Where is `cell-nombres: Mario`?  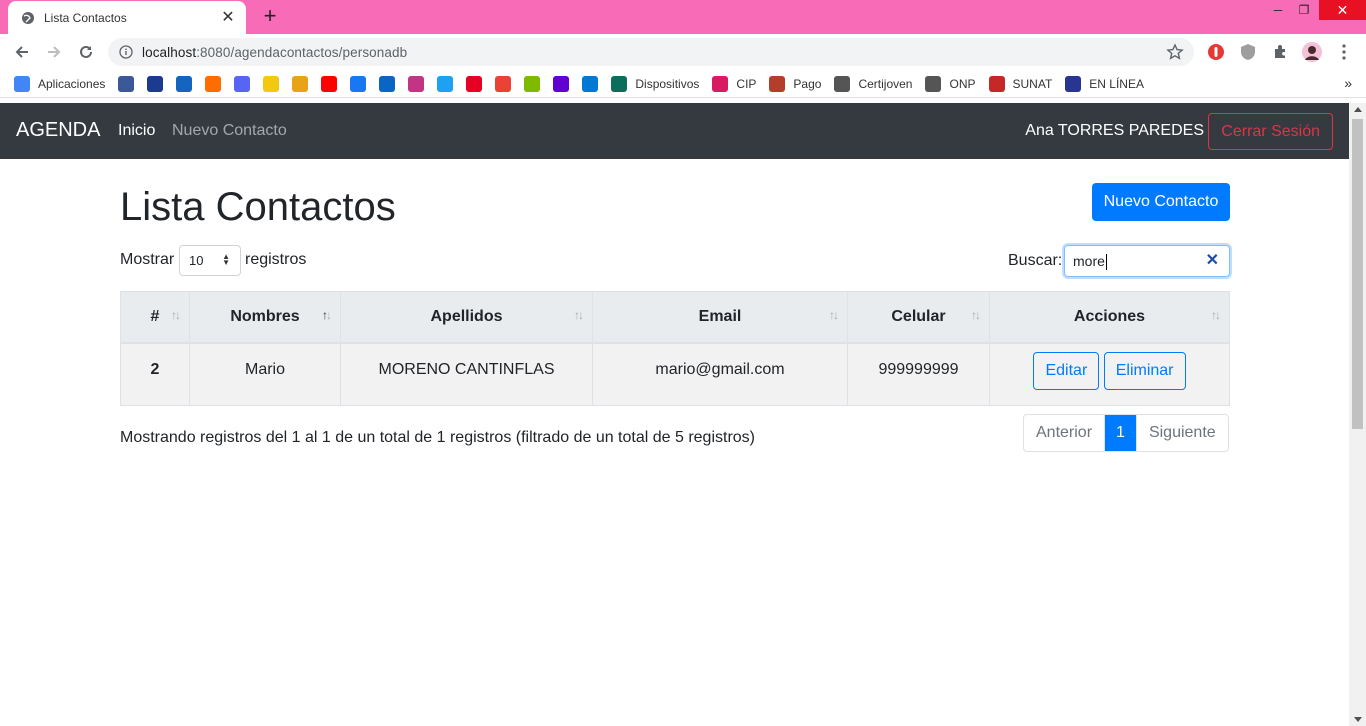 cell-nombres: Mario is located at coordinates (265, 374).